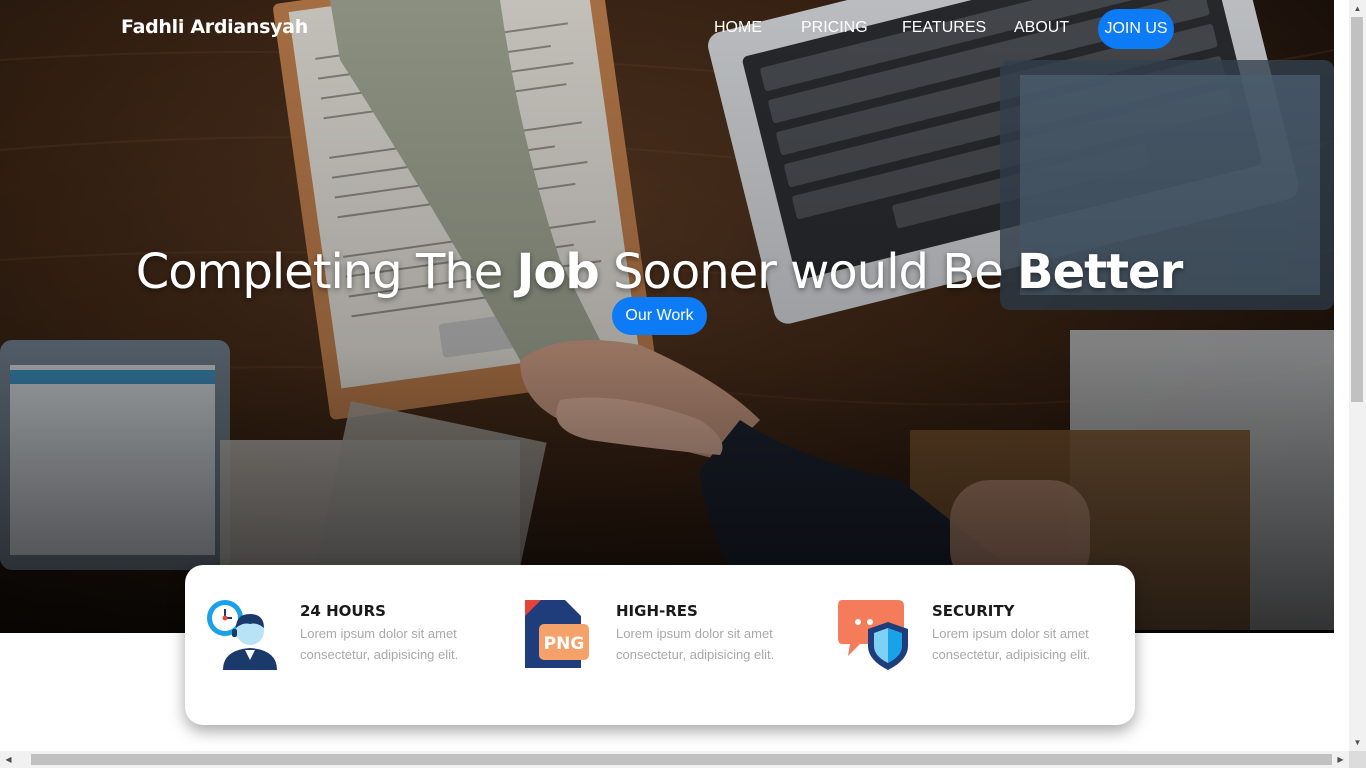 The height and width of the screenshot is (768, 1366). What do you see at coordinates (564, 644) in the screenshot?
I see `png-badge-text: PNG` at bounding box center [564, 644].